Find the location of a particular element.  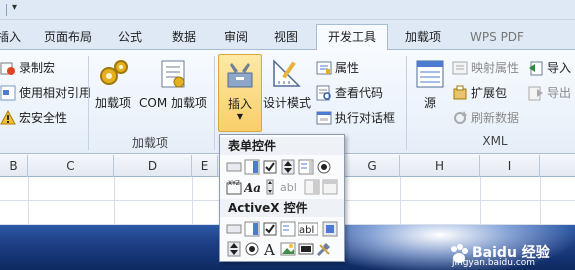

import-icon is located at coordinates (536, 68).